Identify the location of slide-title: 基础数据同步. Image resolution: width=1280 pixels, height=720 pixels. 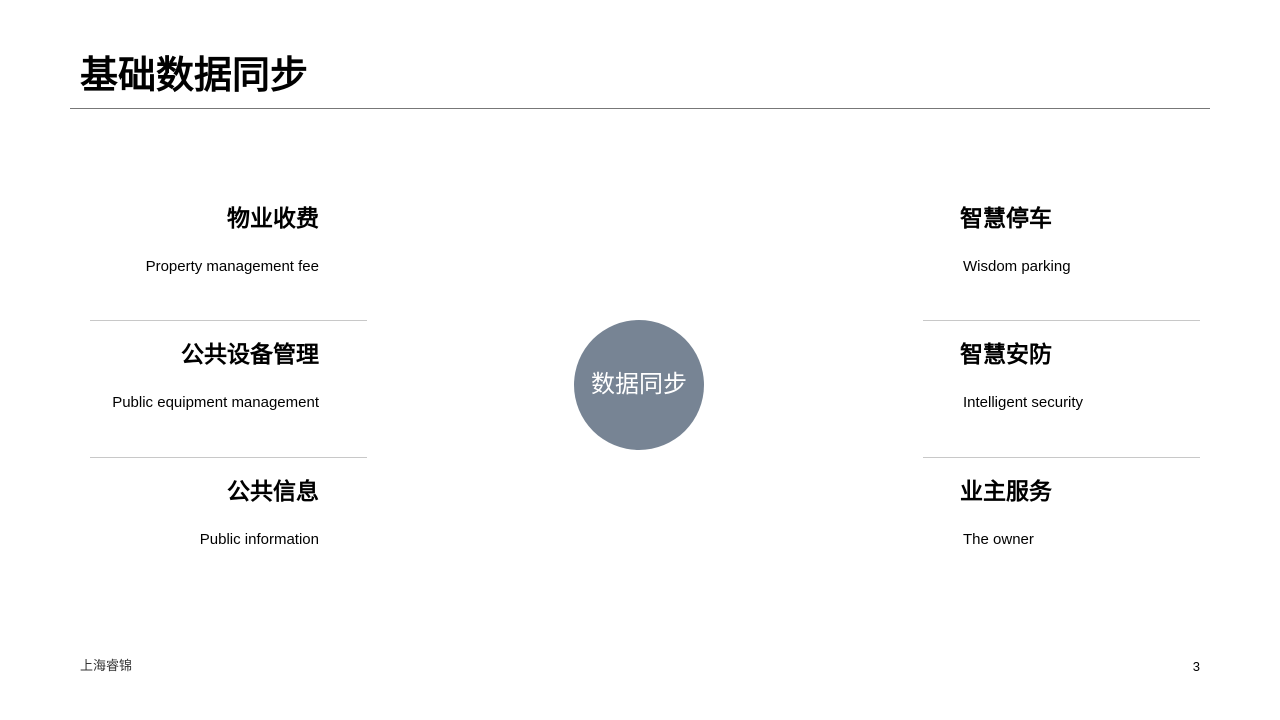
(194, 76).